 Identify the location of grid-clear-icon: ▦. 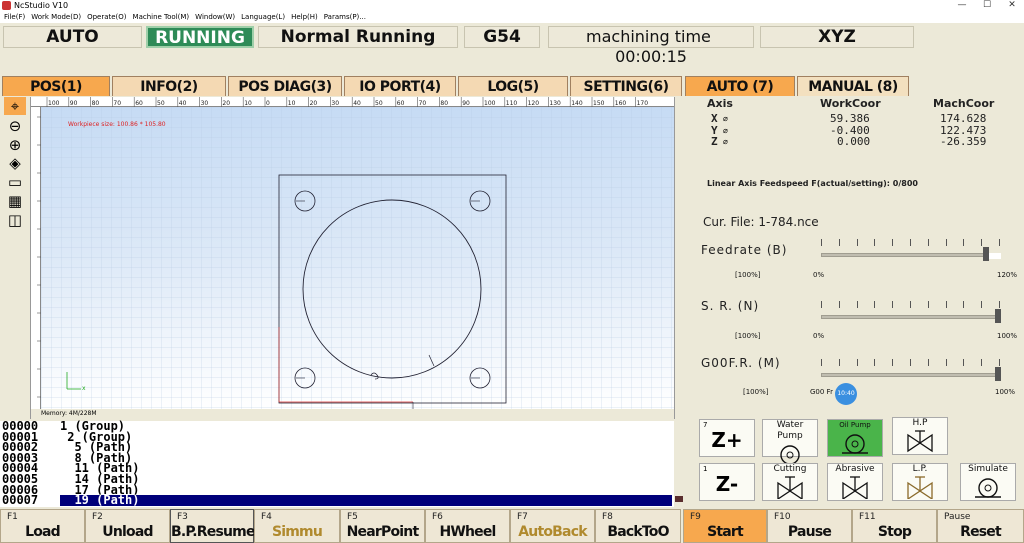
(15, 201).